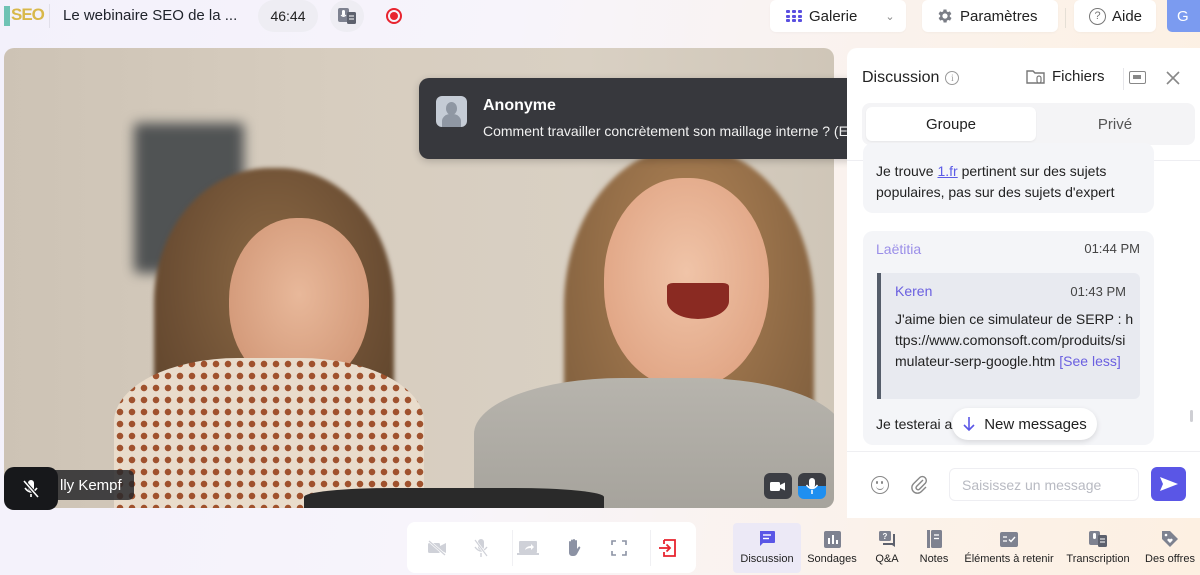 The width and height of the screenshot is (1200, 575). Describe the element at coordinates (1089, 361) in the screenshot. I see `see-less-link: [See less]` at that location.